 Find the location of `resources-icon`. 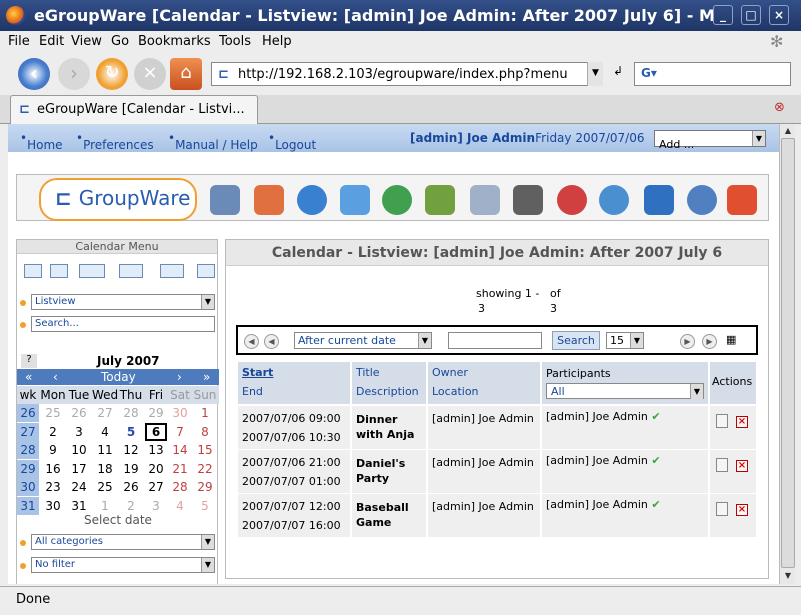

resources-icon is located at coordinates (572, 200).